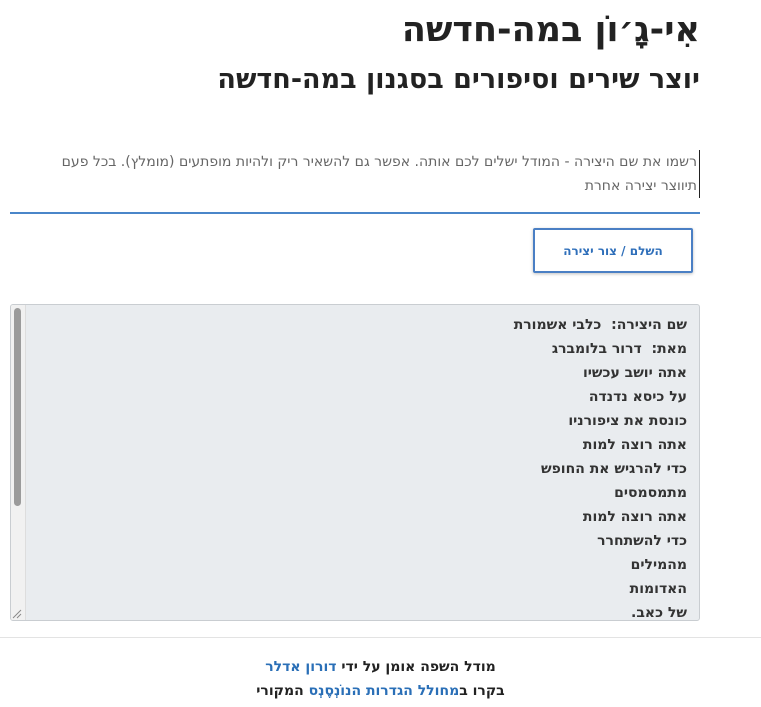 Image resolution: width=761 pixels, height=707 pixels. I want to click on output-line: של כאב., so click(659, 613).